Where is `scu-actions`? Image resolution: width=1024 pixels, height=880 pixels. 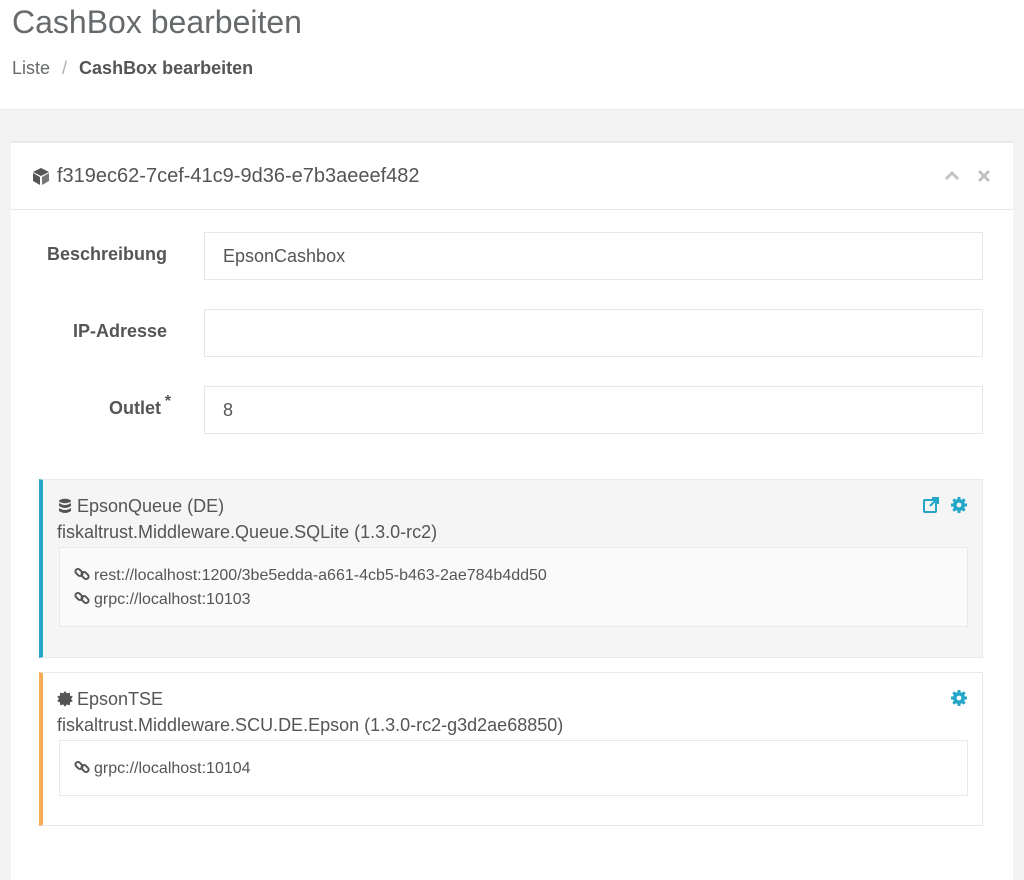
scu-actions is located at coordinates (956, 700).